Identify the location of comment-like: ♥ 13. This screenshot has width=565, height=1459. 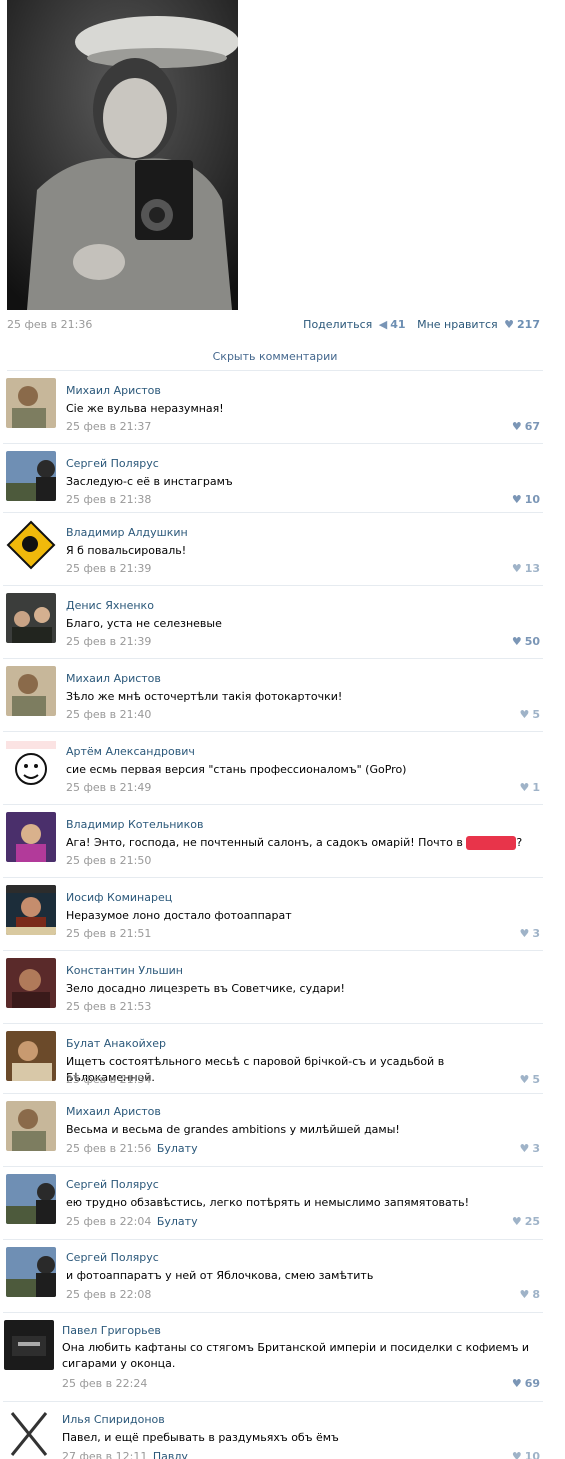
(526, 568).